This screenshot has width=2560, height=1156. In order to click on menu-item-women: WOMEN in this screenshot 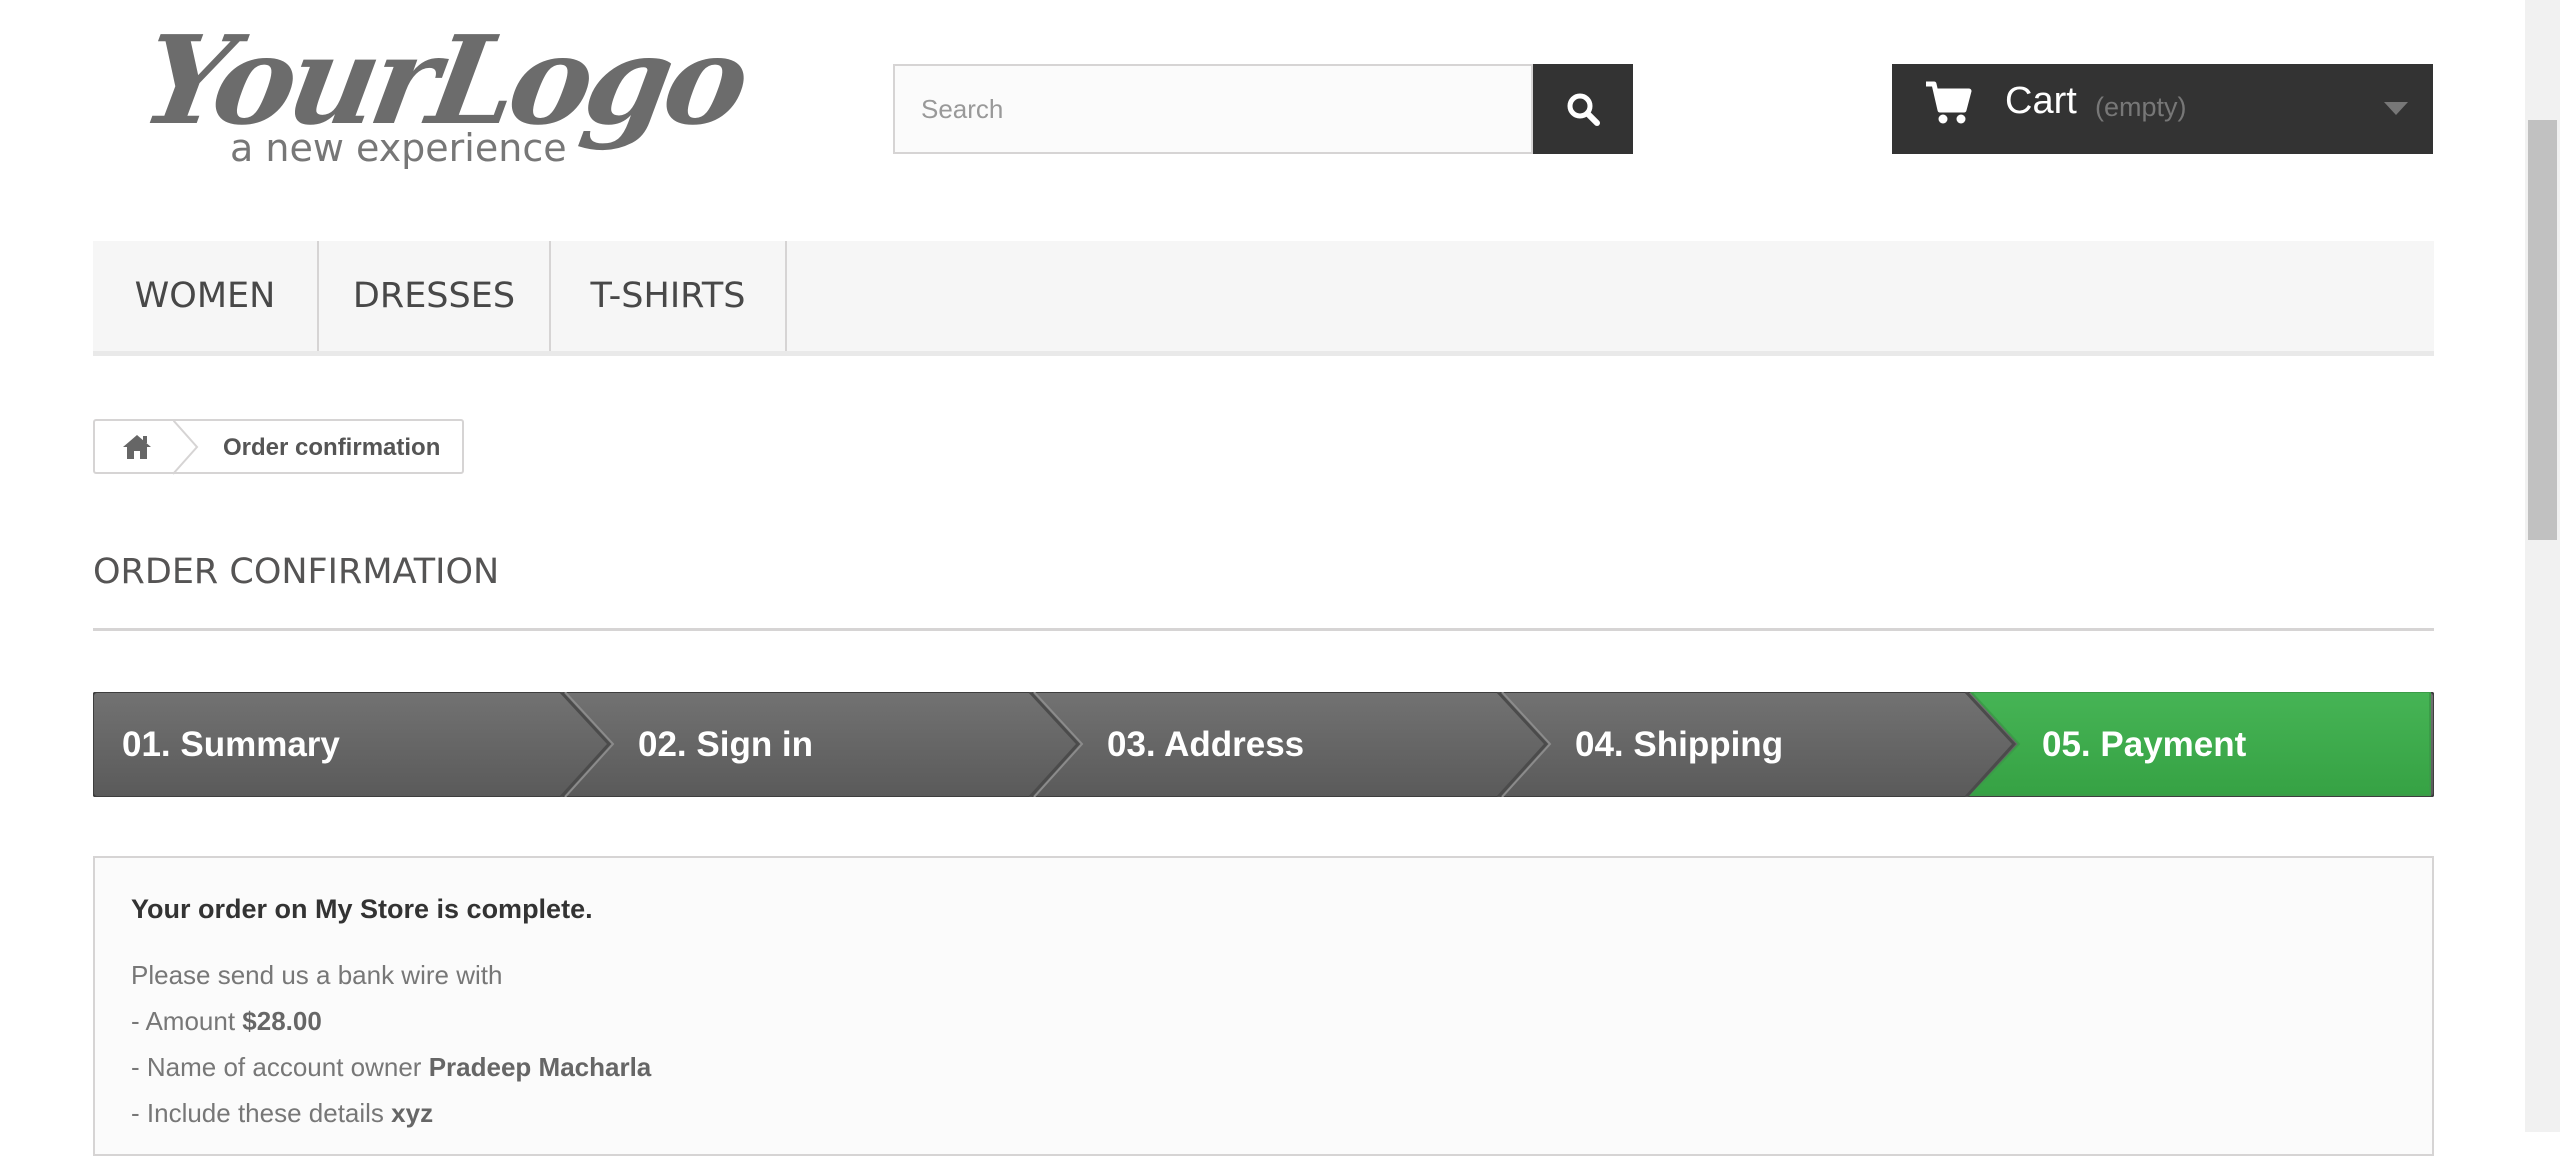, I will do `click(206, 296)`.